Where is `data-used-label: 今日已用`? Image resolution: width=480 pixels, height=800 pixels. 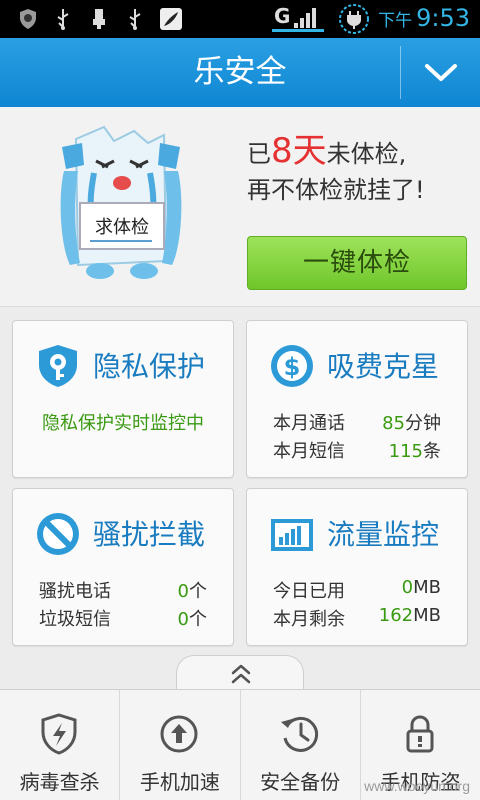 data-used-label: 今日已用 is located at coordinates (309, 591).